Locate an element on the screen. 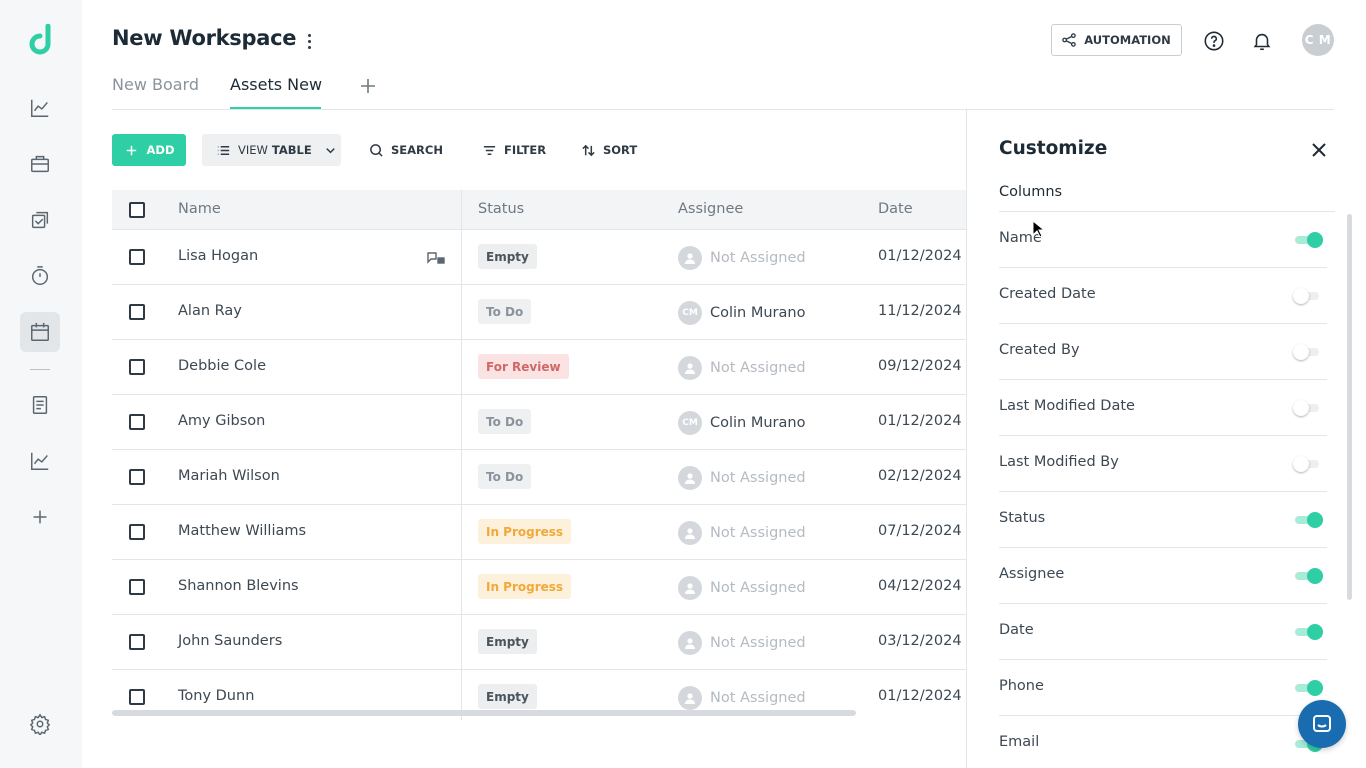  row-date: 03/12/2024 is located at coordinates (920, 641).